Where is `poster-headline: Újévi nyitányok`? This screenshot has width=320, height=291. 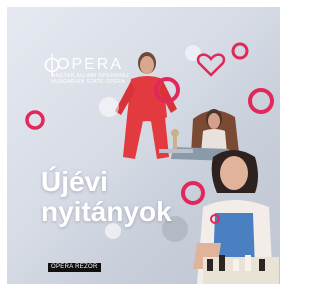
poster-headline: Újévi nyitányok is located at coordinates (116, 197).